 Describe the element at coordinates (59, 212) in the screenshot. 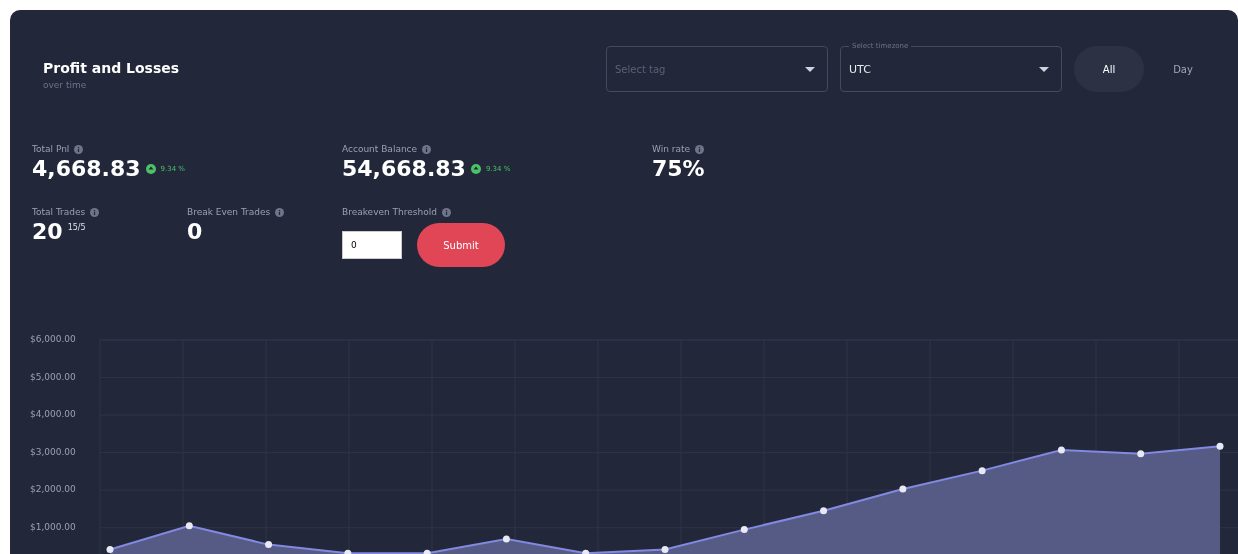

I see `stat-label: Total Trades` at that location.